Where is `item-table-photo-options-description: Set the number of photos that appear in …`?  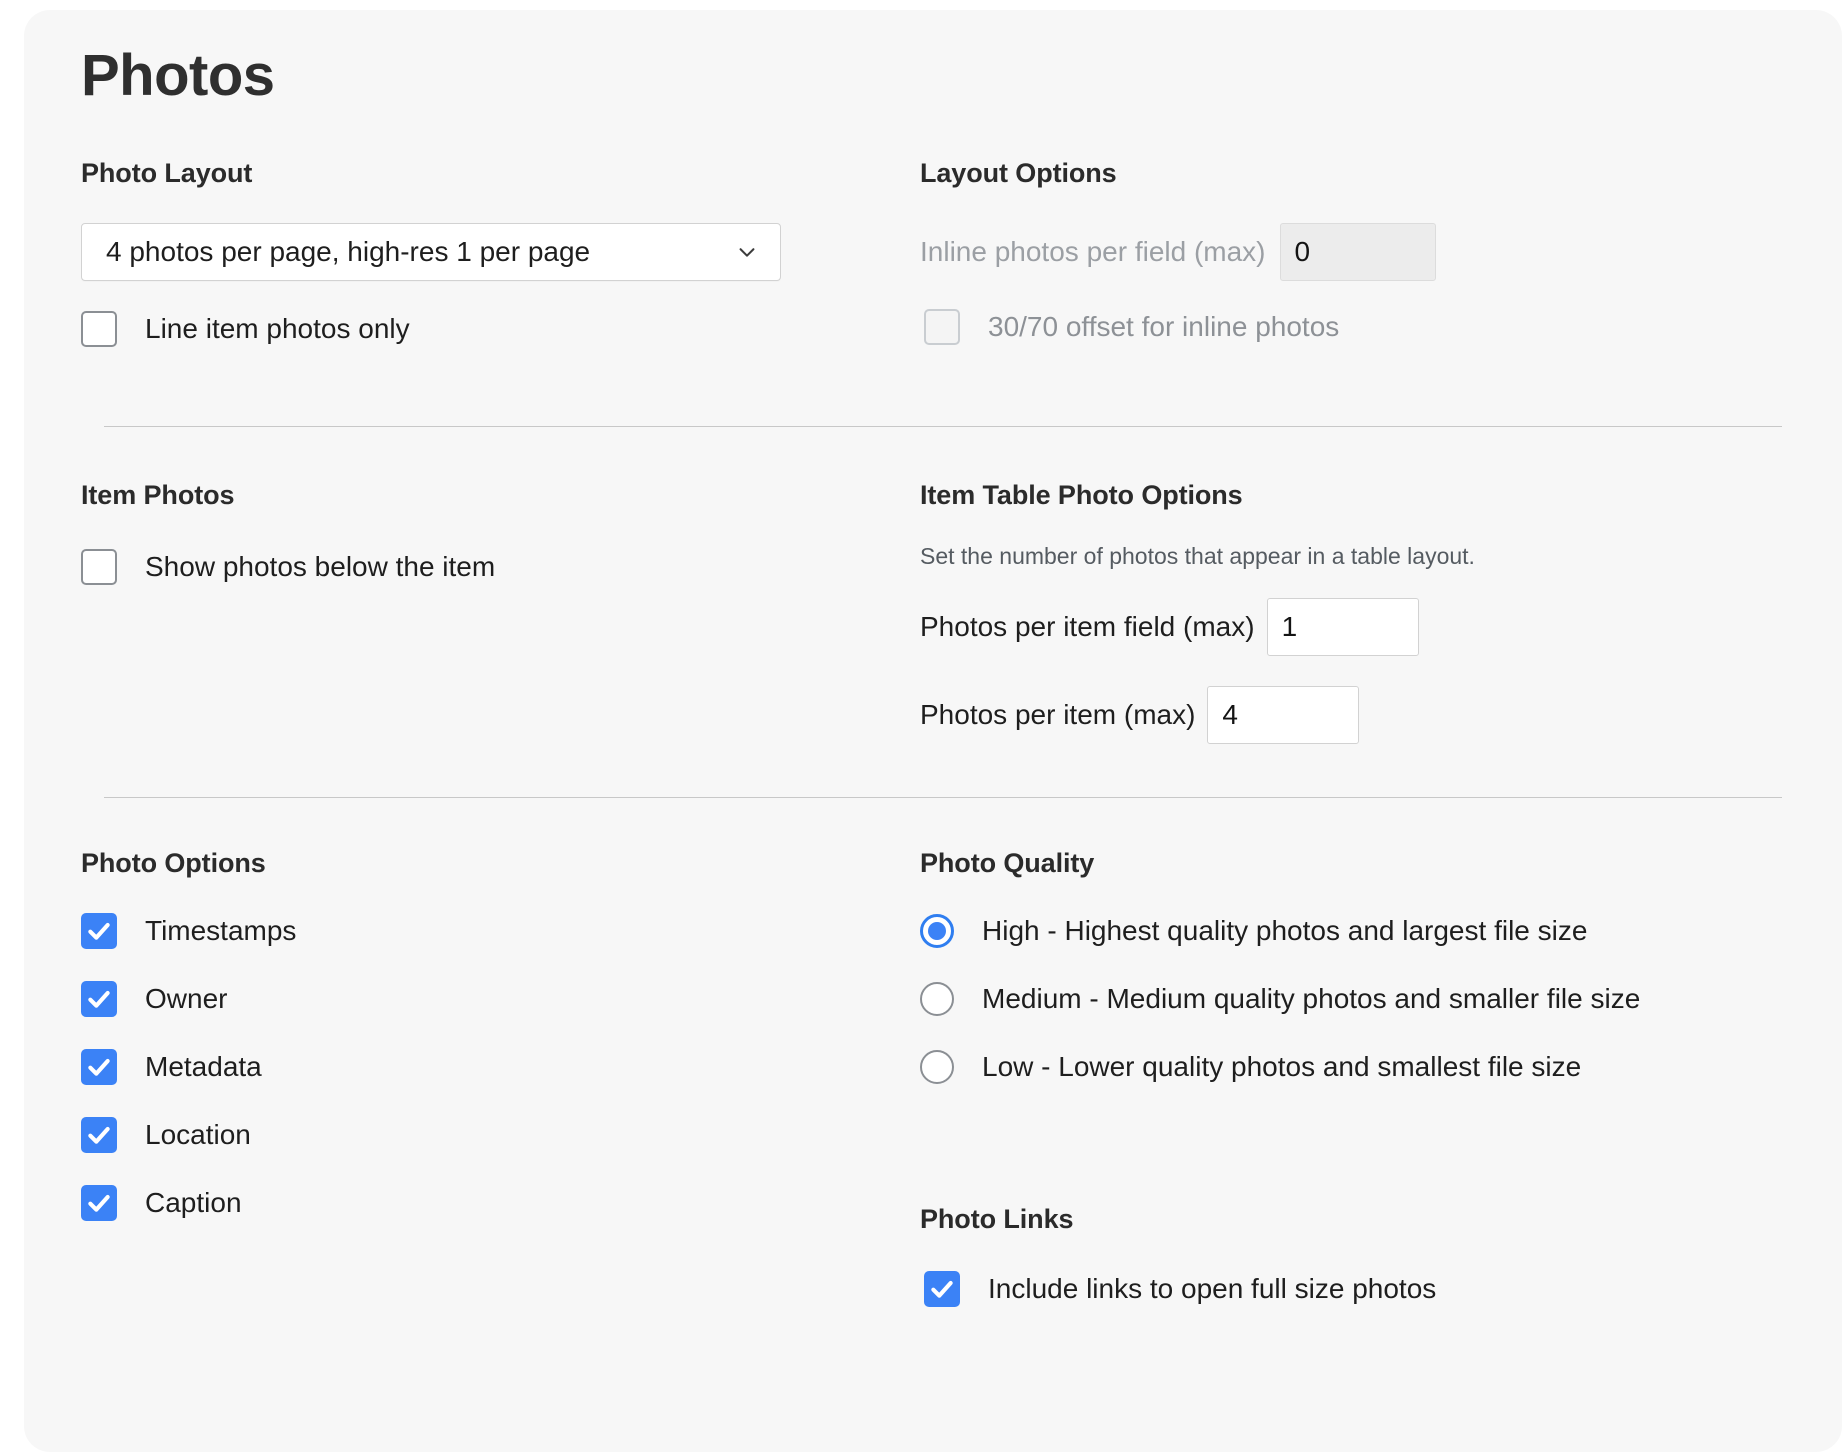
item-table-photo-options-description: Set the number of photos that appear in … is located at coordinates (1197, 556).